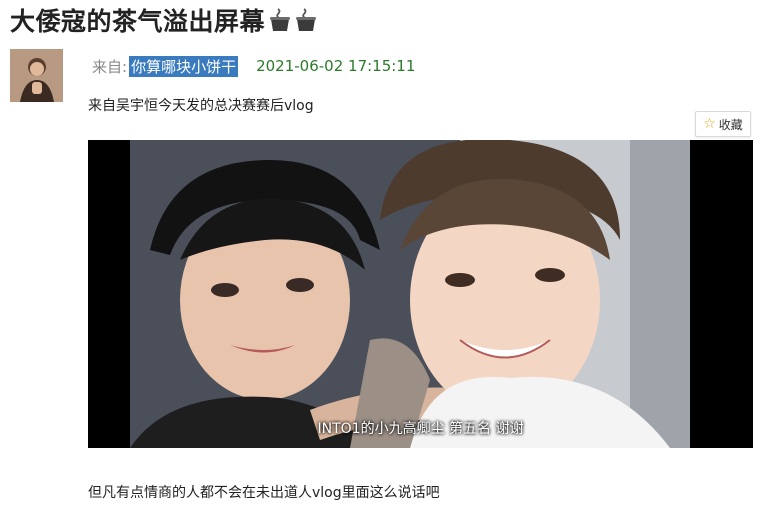 Image resolution: width=773 pixels, height=513 pixels. Describe the element at coordinates (709, 124) in the screenshot. I see `star-icon: ☆` at that location.